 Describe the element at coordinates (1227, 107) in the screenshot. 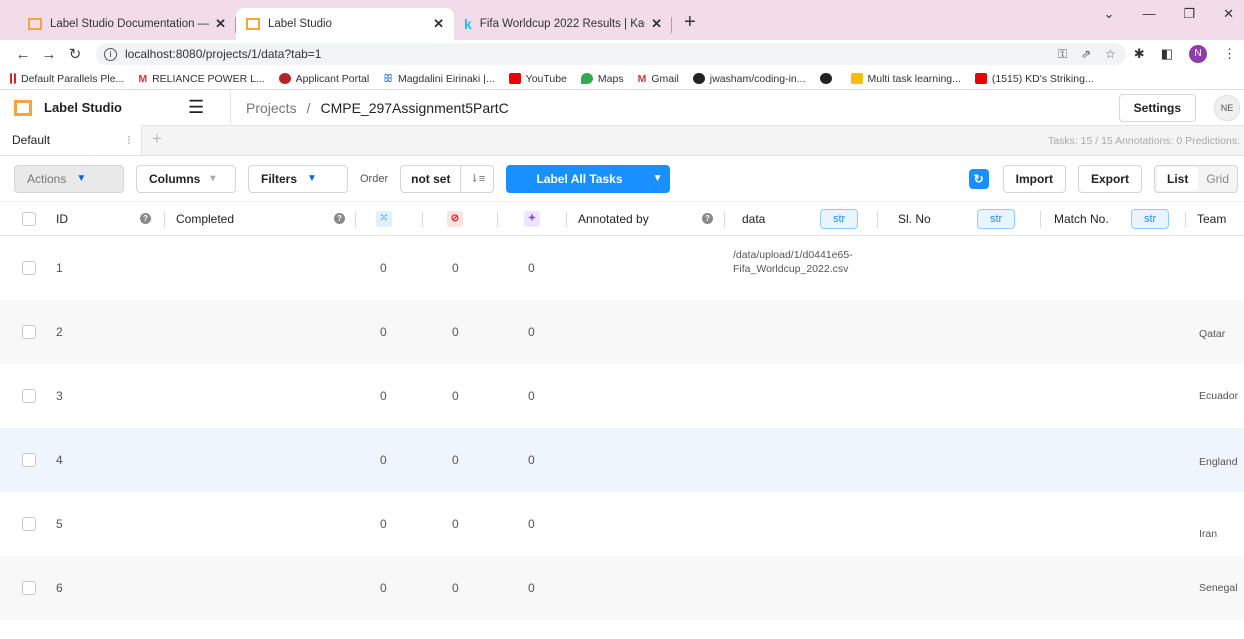

I see `user-avatar: NE` at that location.